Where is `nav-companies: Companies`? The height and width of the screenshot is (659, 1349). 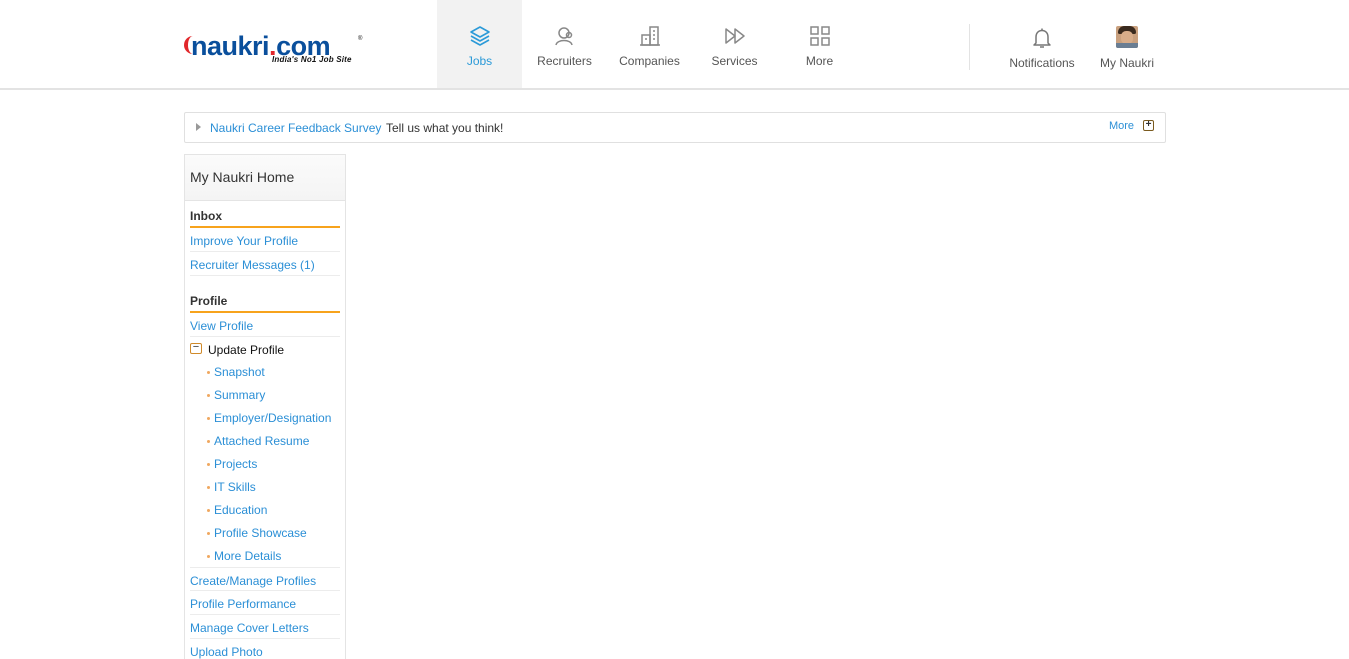 nav-companies: Companies is located at coordinates (649, 44).